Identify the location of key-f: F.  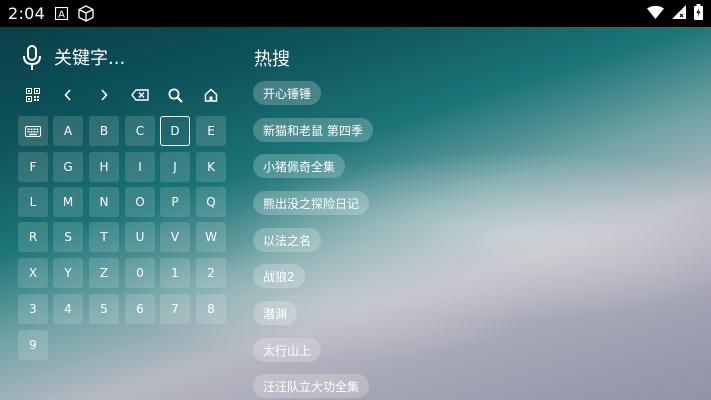
(33, 167).